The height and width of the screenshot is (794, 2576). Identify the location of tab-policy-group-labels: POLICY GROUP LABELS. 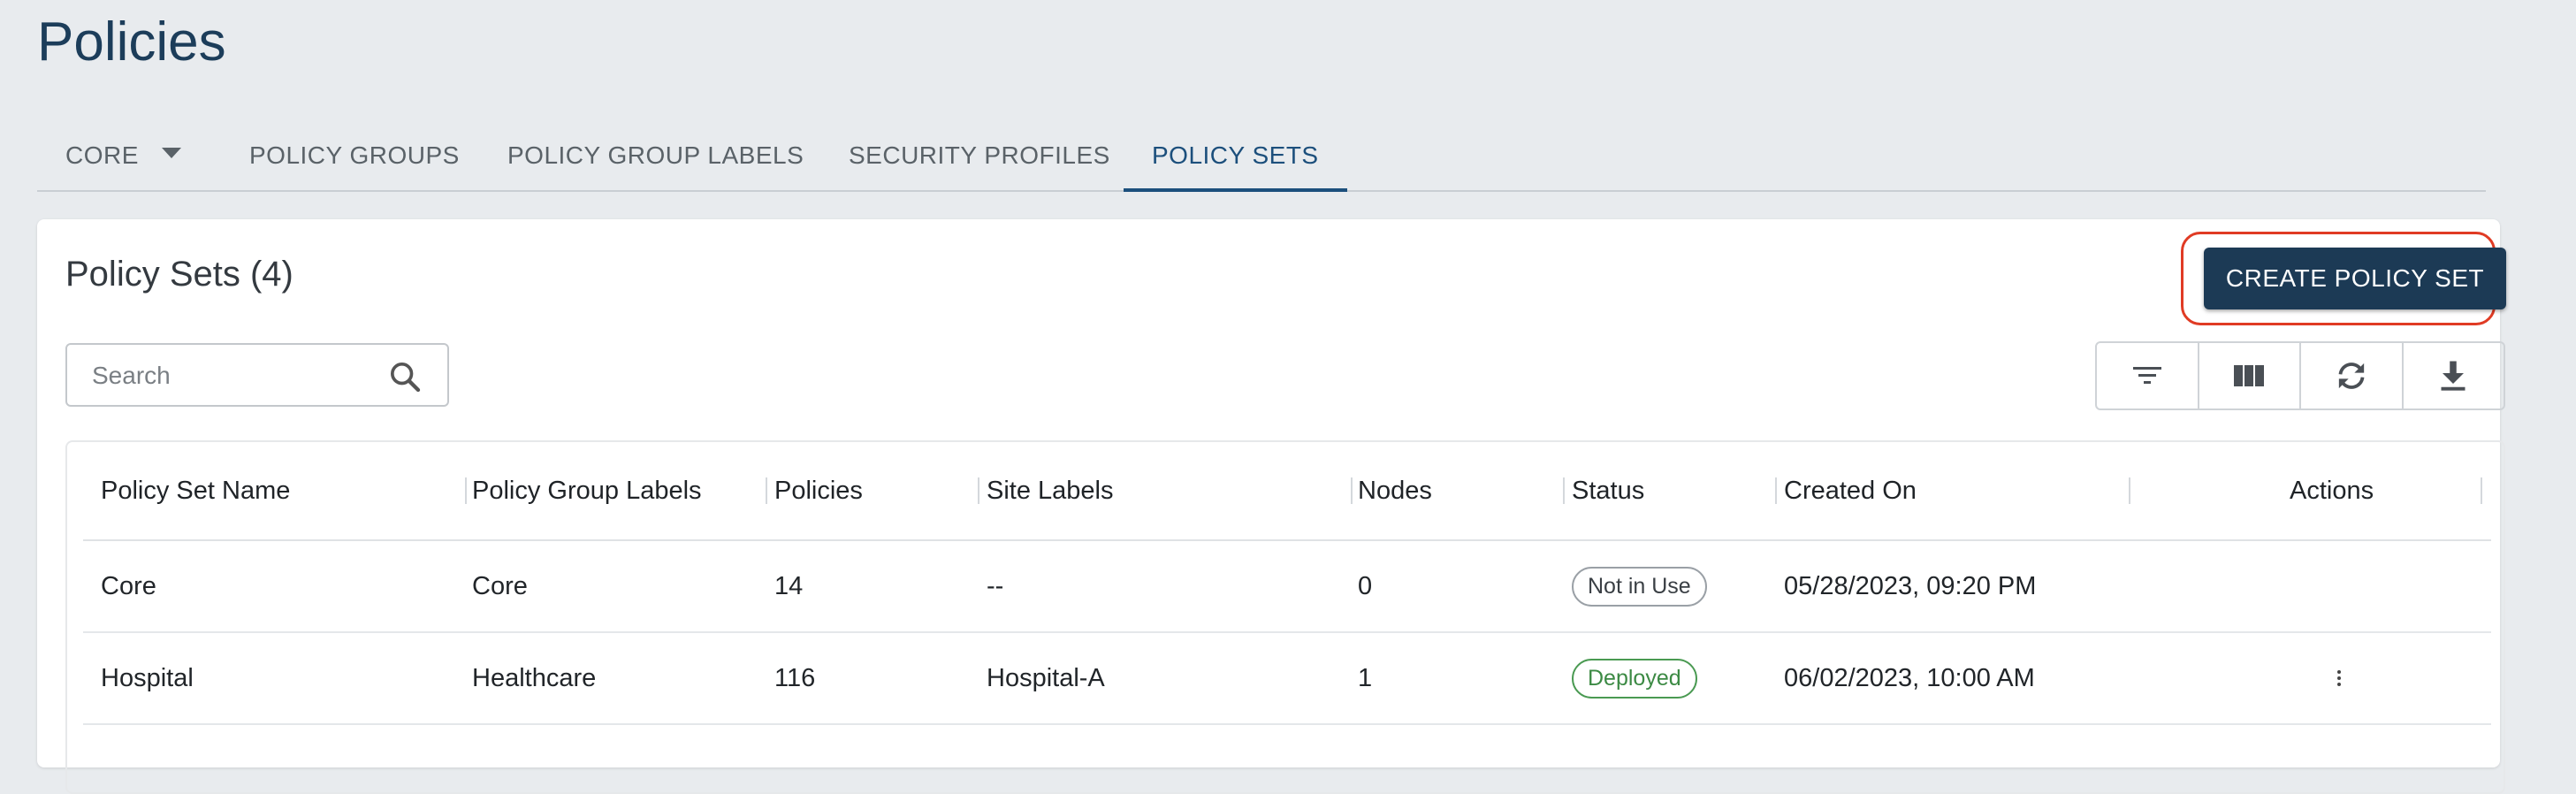
(655, 159).